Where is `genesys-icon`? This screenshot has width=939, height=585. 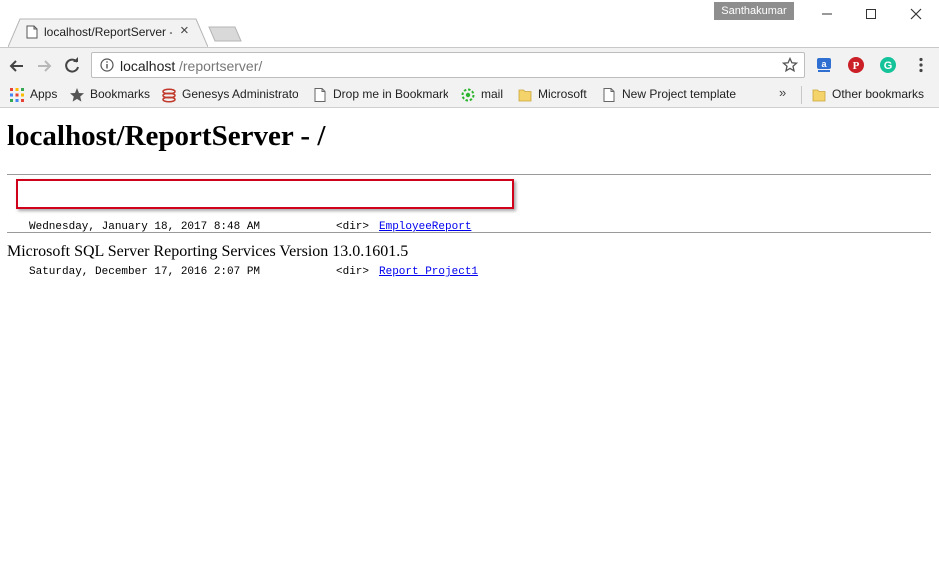 genesys-icon is located at coordinates (169, 95).